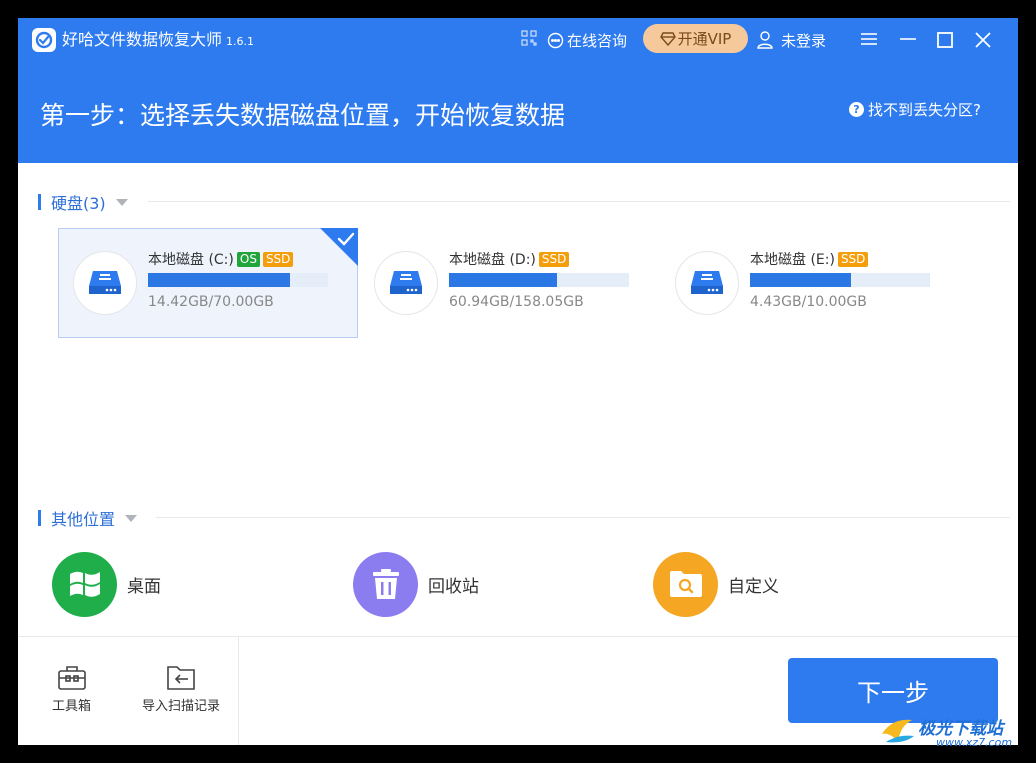 The height and width of the screenshot is (763, 1036). What do you see at coordinates (869, 40) in the screenshot?
I see `menu-icon` at bounding box center [869, 40].